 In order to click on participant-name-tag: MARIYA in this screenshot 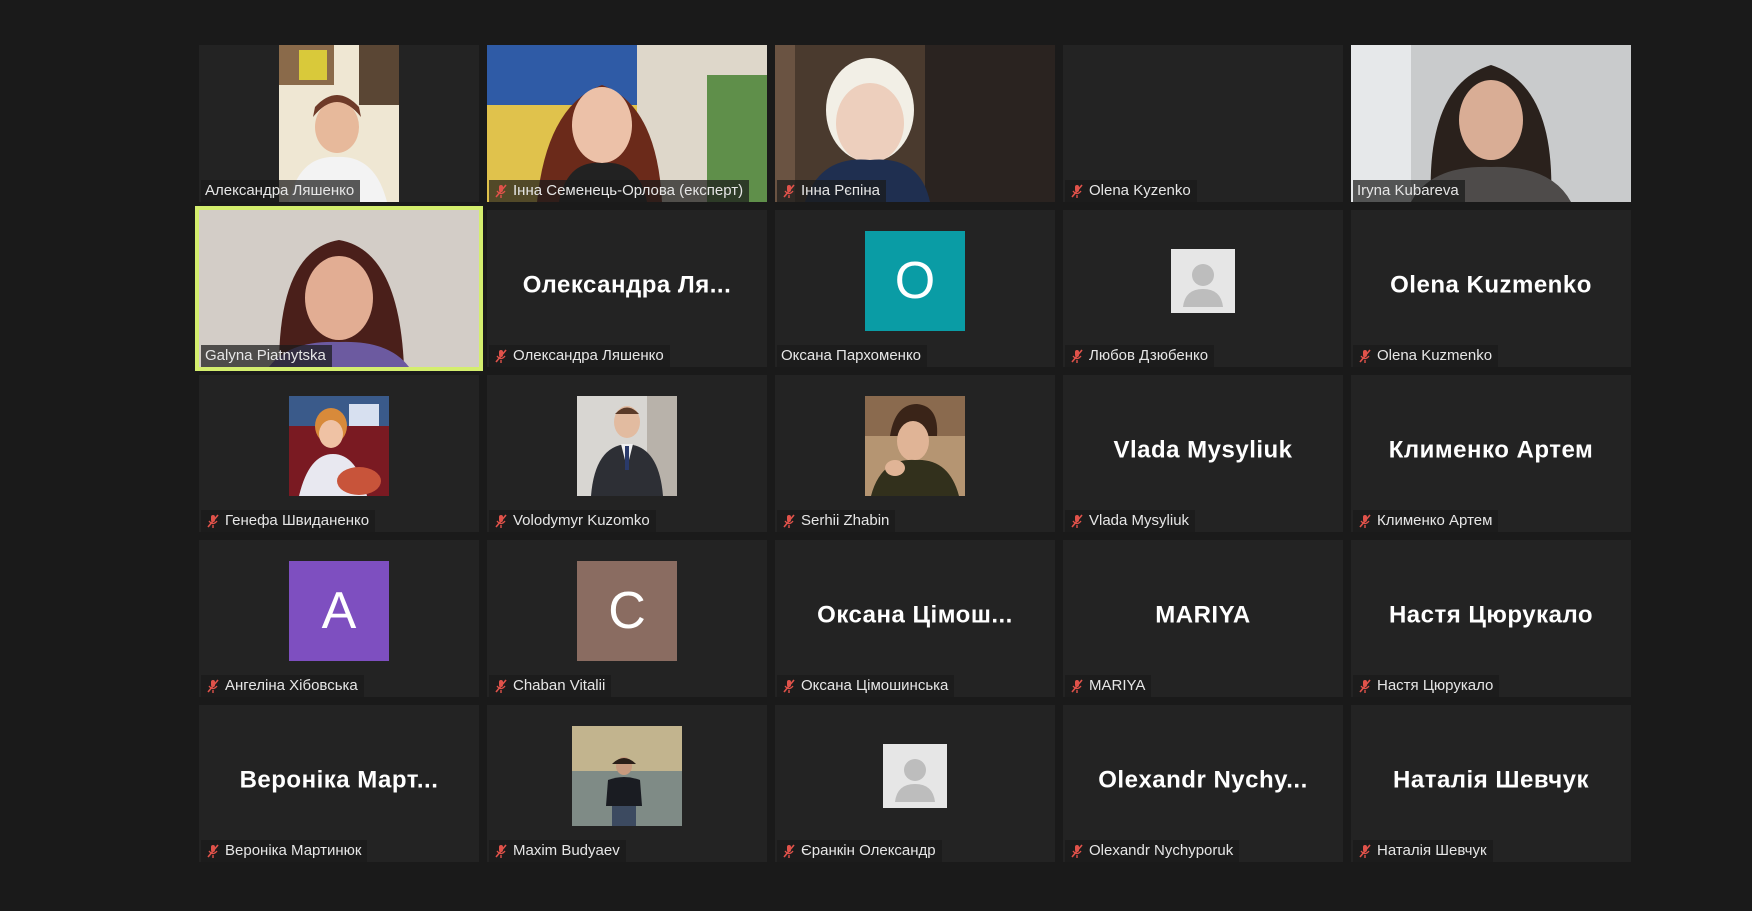, I will do `click(1108, 686)`.